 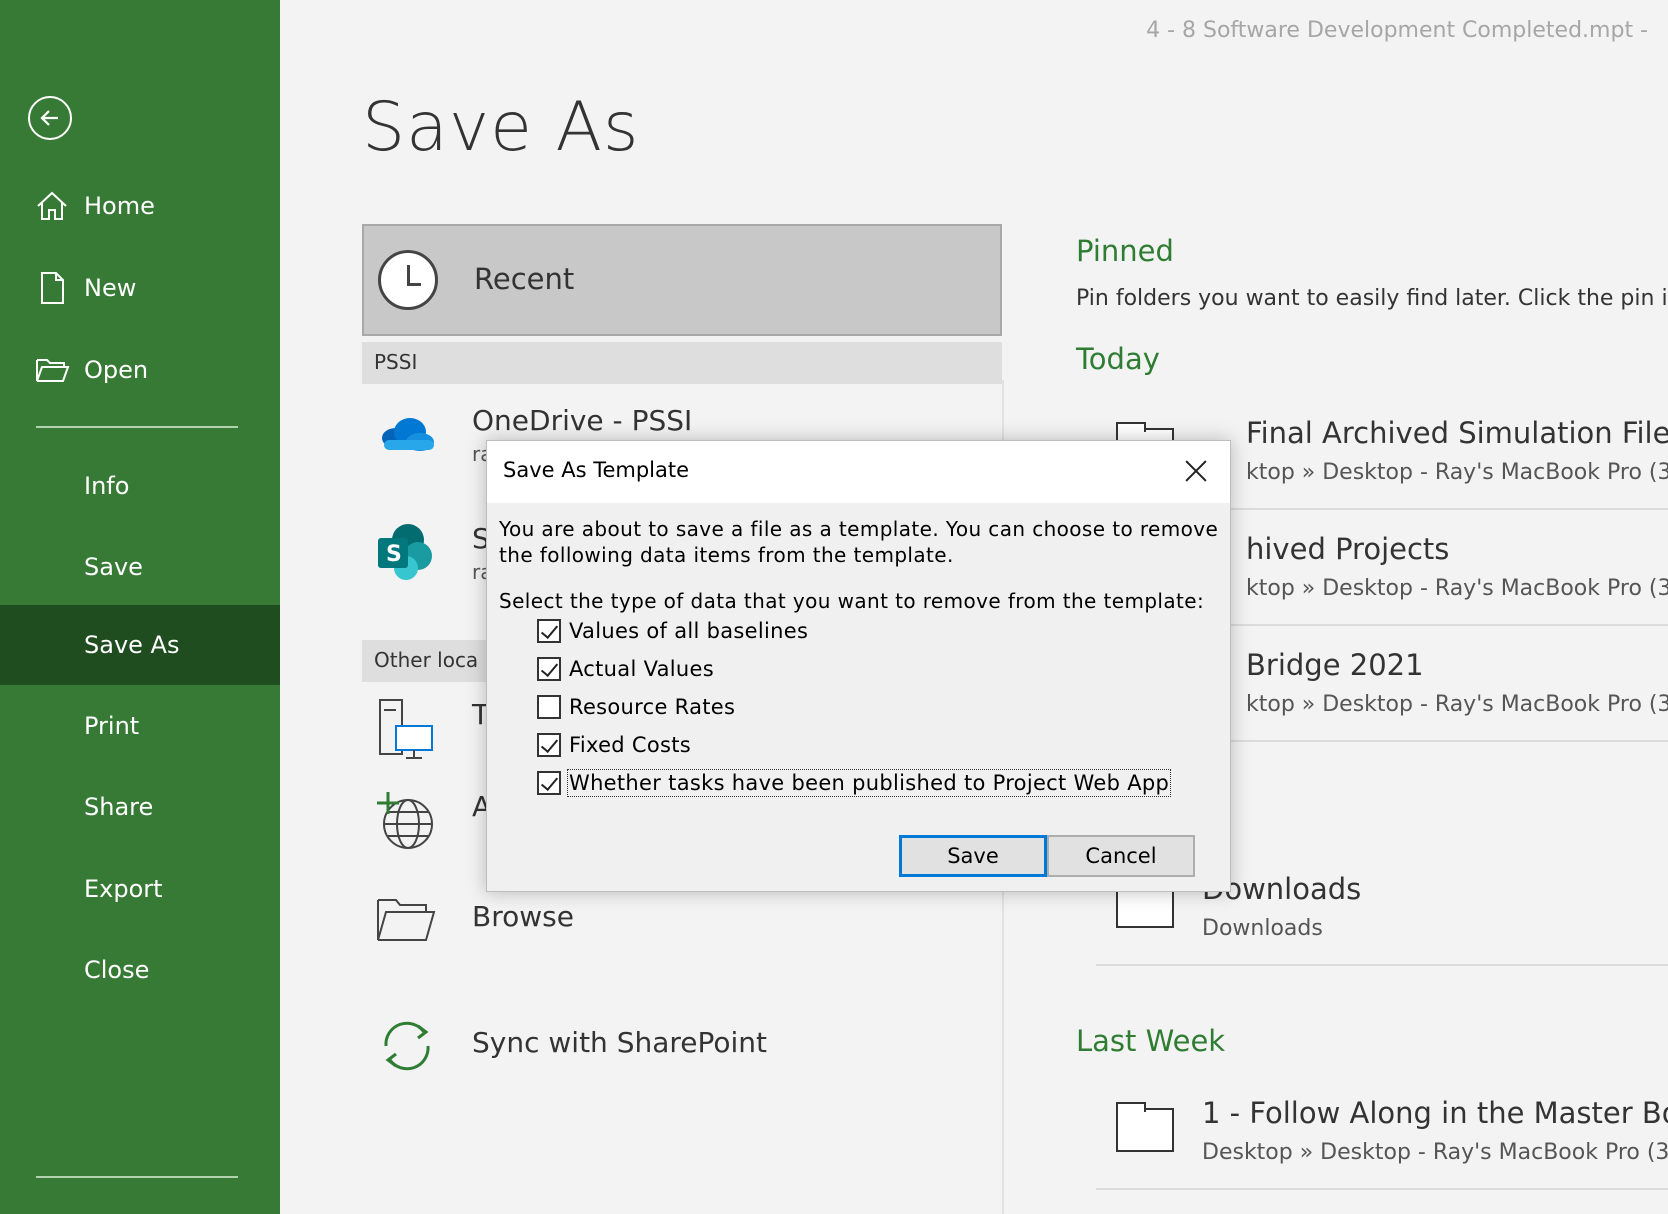 I want to click on sync-icon, so click(x=407, y=1045).